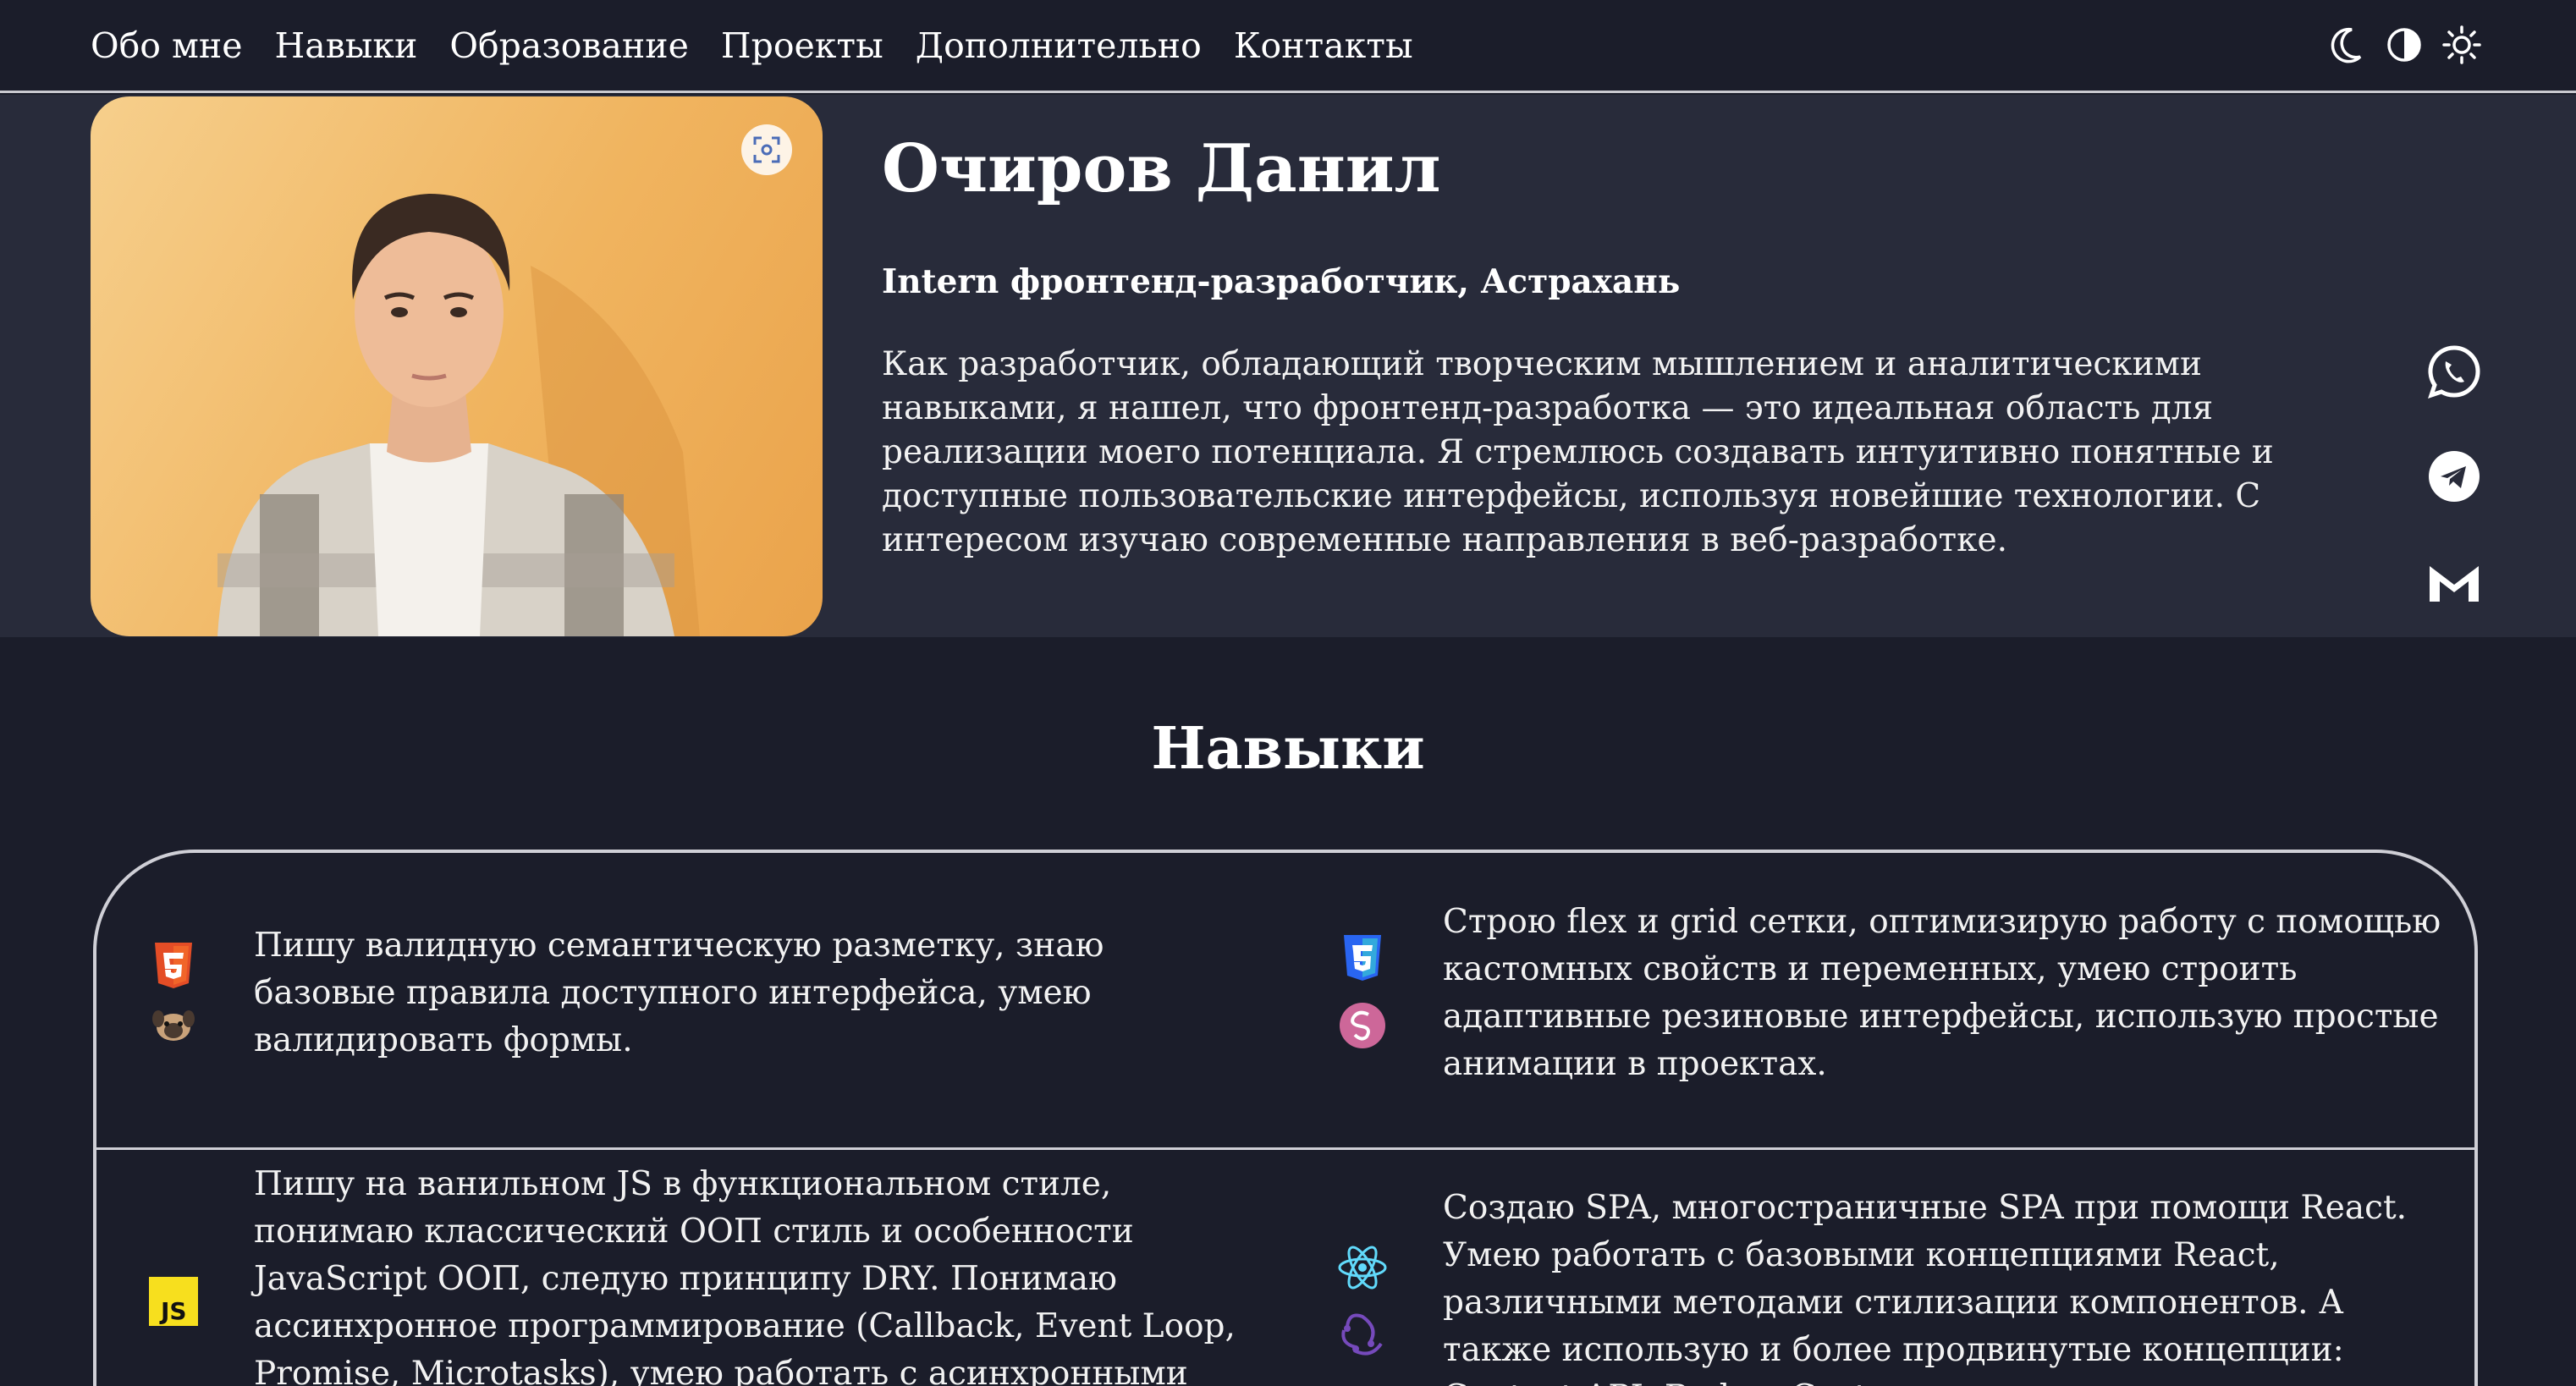  I want to click on html5-icon, so click(173, 967).